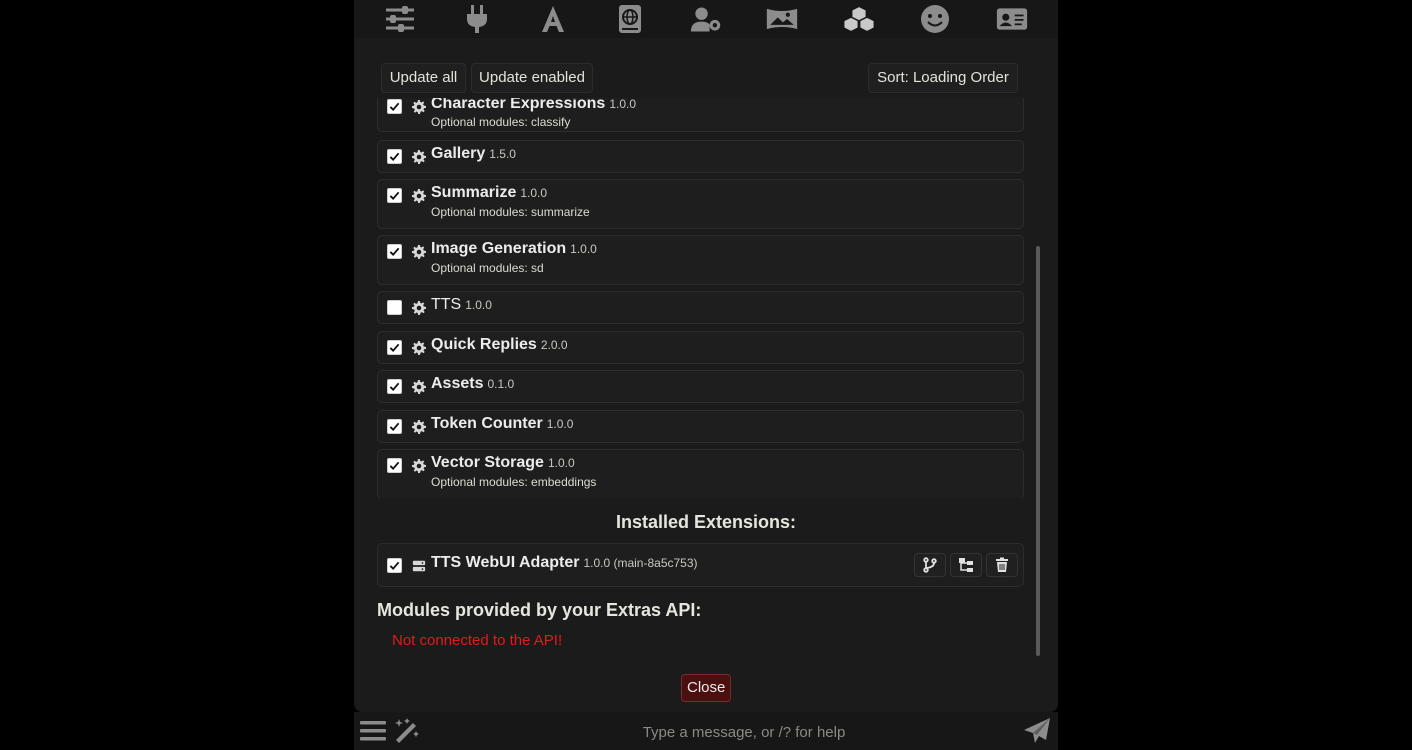 The height and width of the screenshot is (750, 1412). I want to click on paper-plane-icon, so click(1037, 731).